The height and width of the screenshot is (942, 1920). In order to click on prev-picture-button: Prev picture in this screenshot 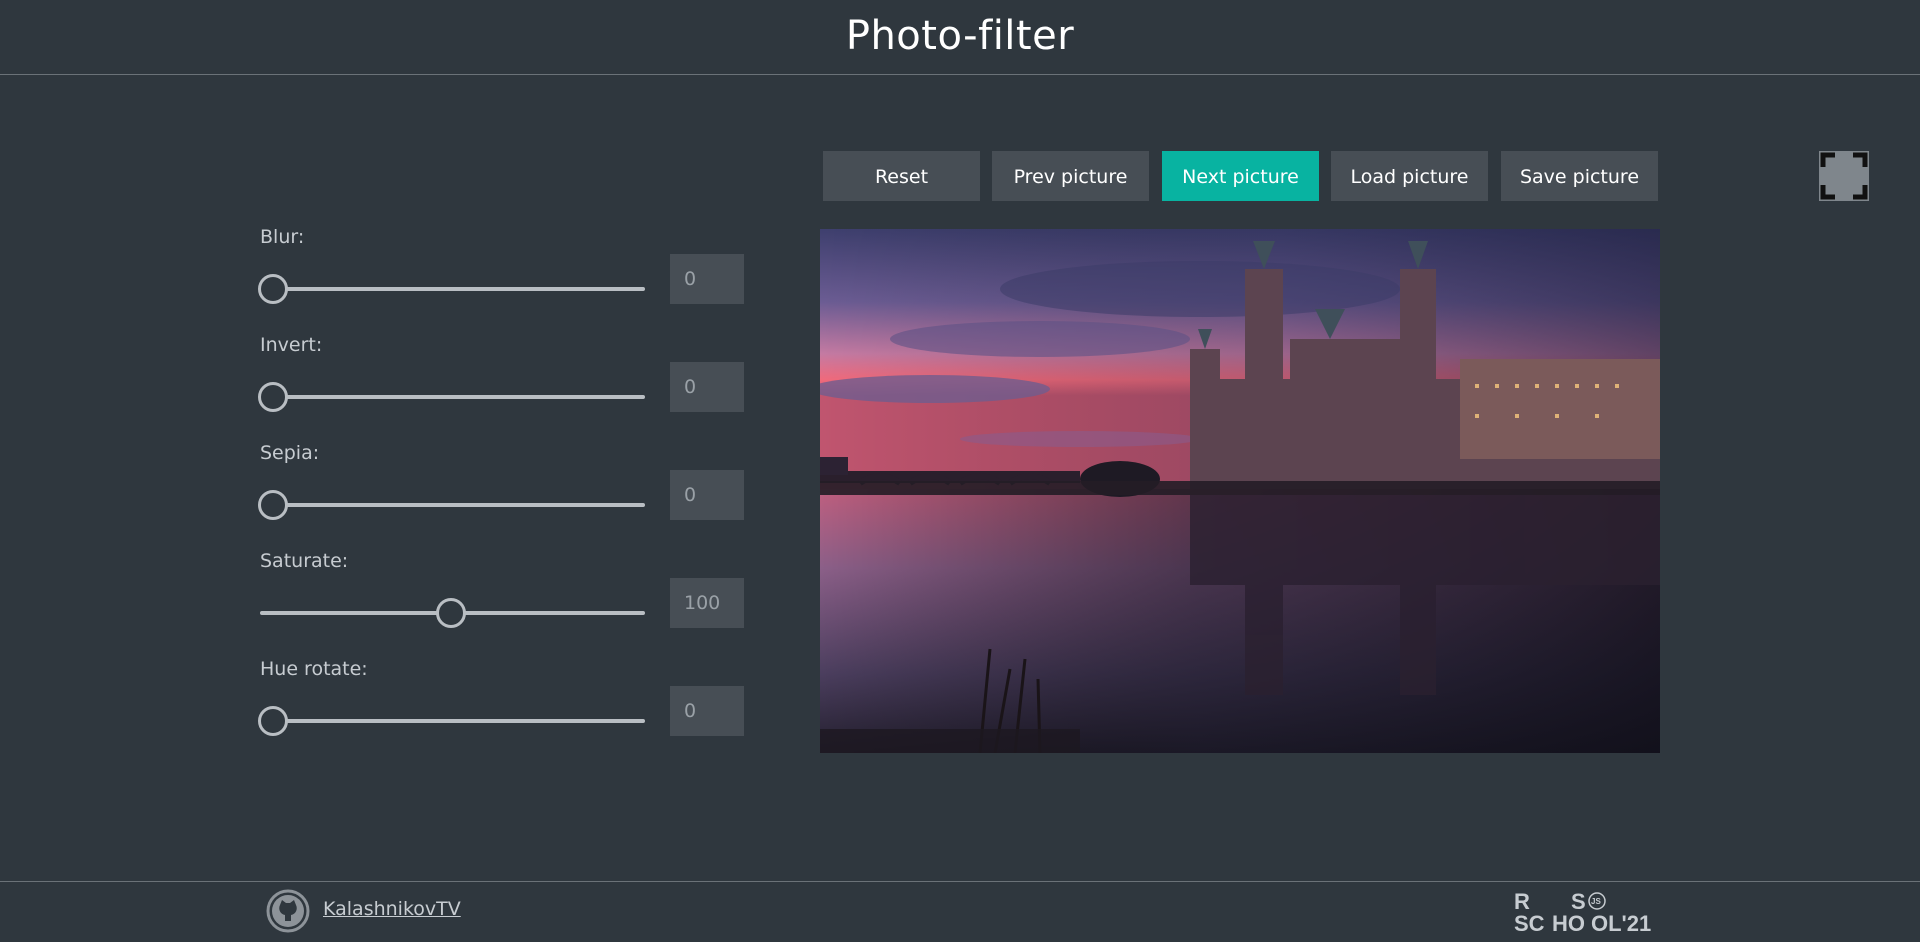, I will do `click(1070, 176)`.